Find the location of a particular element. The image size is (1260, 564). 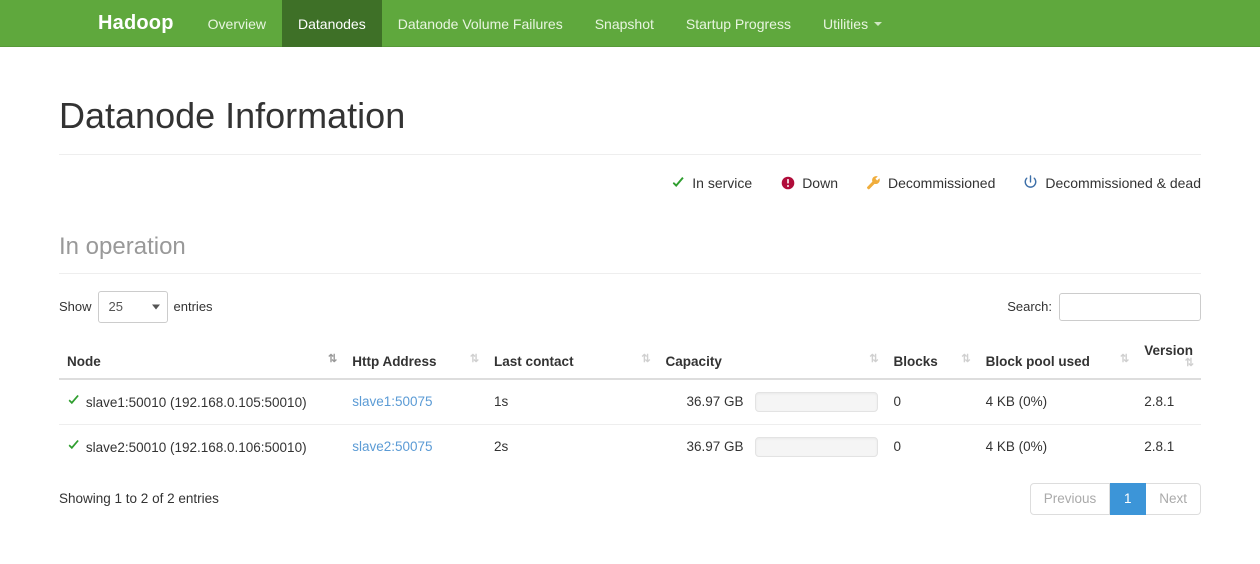

nav-item-startup-progress: Startup Progress is located at coordinates (738, 23).